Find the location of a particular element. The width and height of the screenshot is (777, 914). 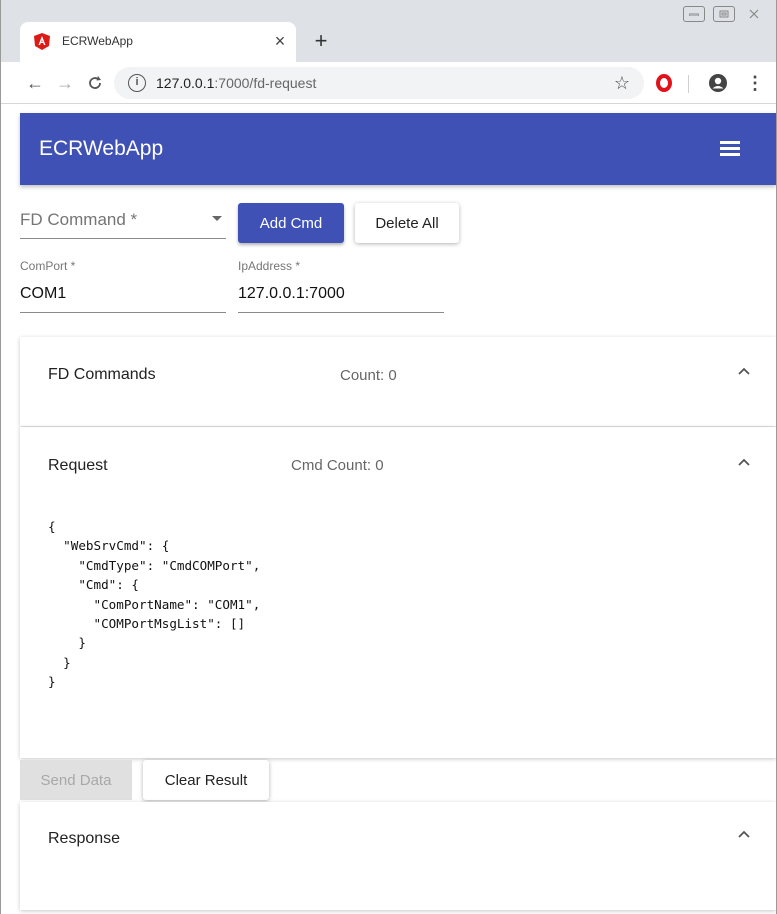

bookmark-star-icon: ☆ is located at coordinates (622, 83).